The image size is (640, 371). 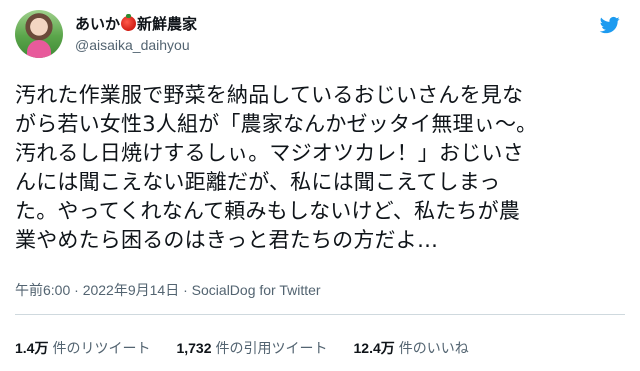 I want to click on stat-label: 件の引用ツイート, so click(x=271, y=348).